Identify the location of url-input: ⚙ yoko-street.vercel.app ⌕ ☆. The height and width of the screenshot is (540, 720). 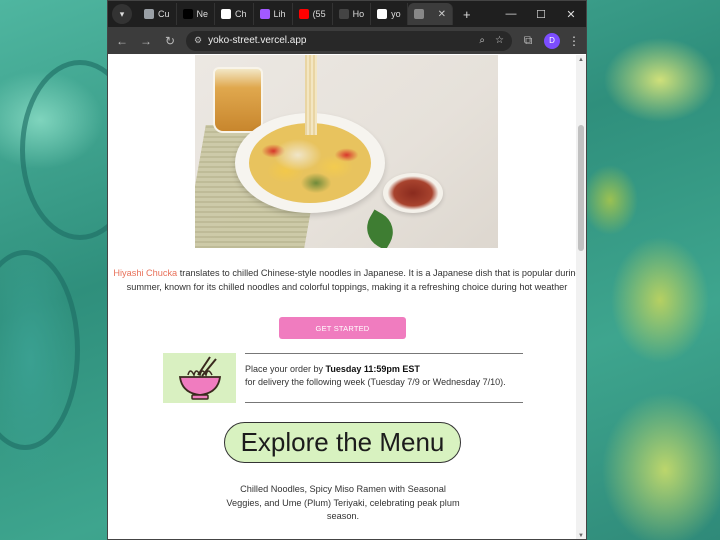
(349, 40).